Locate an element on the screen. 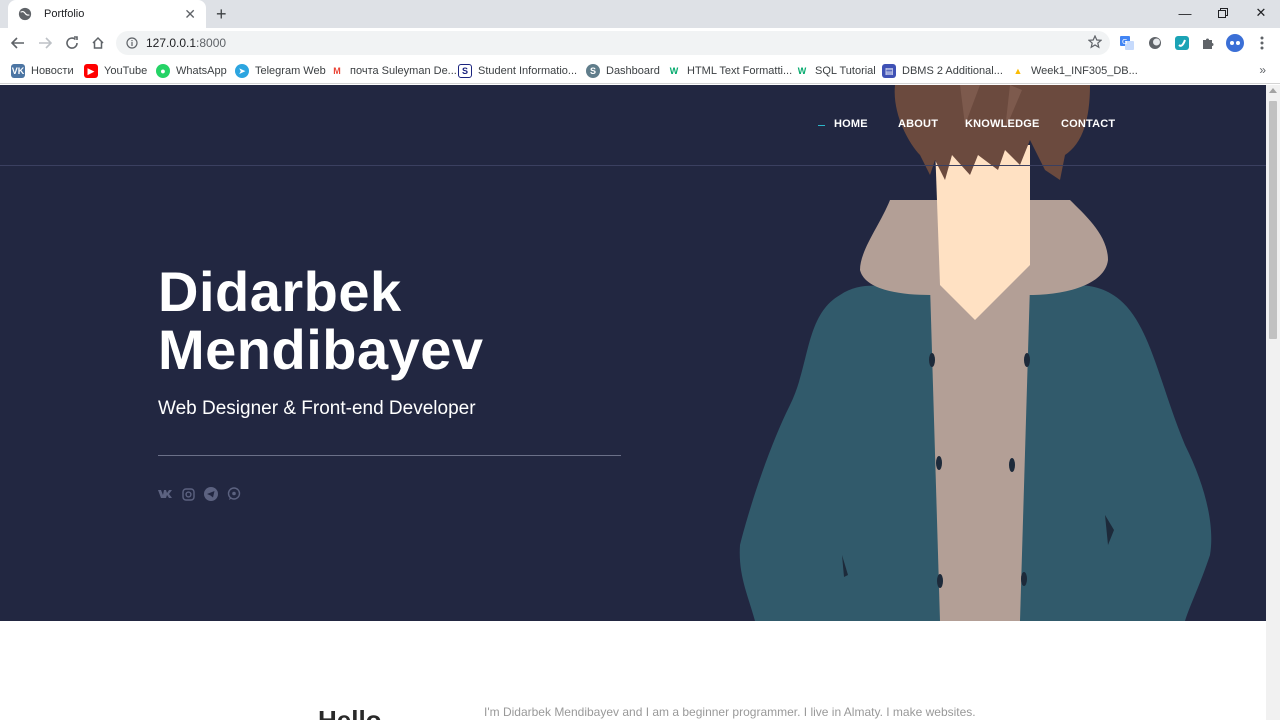  new-tab-button: + is located at coordinates (221, 14).